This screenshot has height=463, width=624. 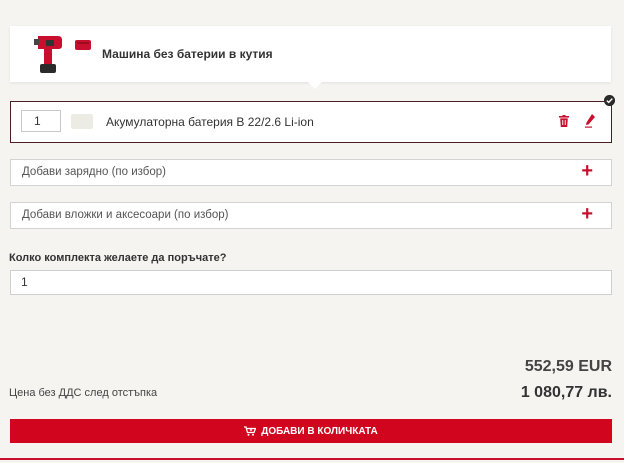 What do you see at coordinates (312, 459) in the screenshot?
I see `bottom-divider` at bounding box center [312, 459].